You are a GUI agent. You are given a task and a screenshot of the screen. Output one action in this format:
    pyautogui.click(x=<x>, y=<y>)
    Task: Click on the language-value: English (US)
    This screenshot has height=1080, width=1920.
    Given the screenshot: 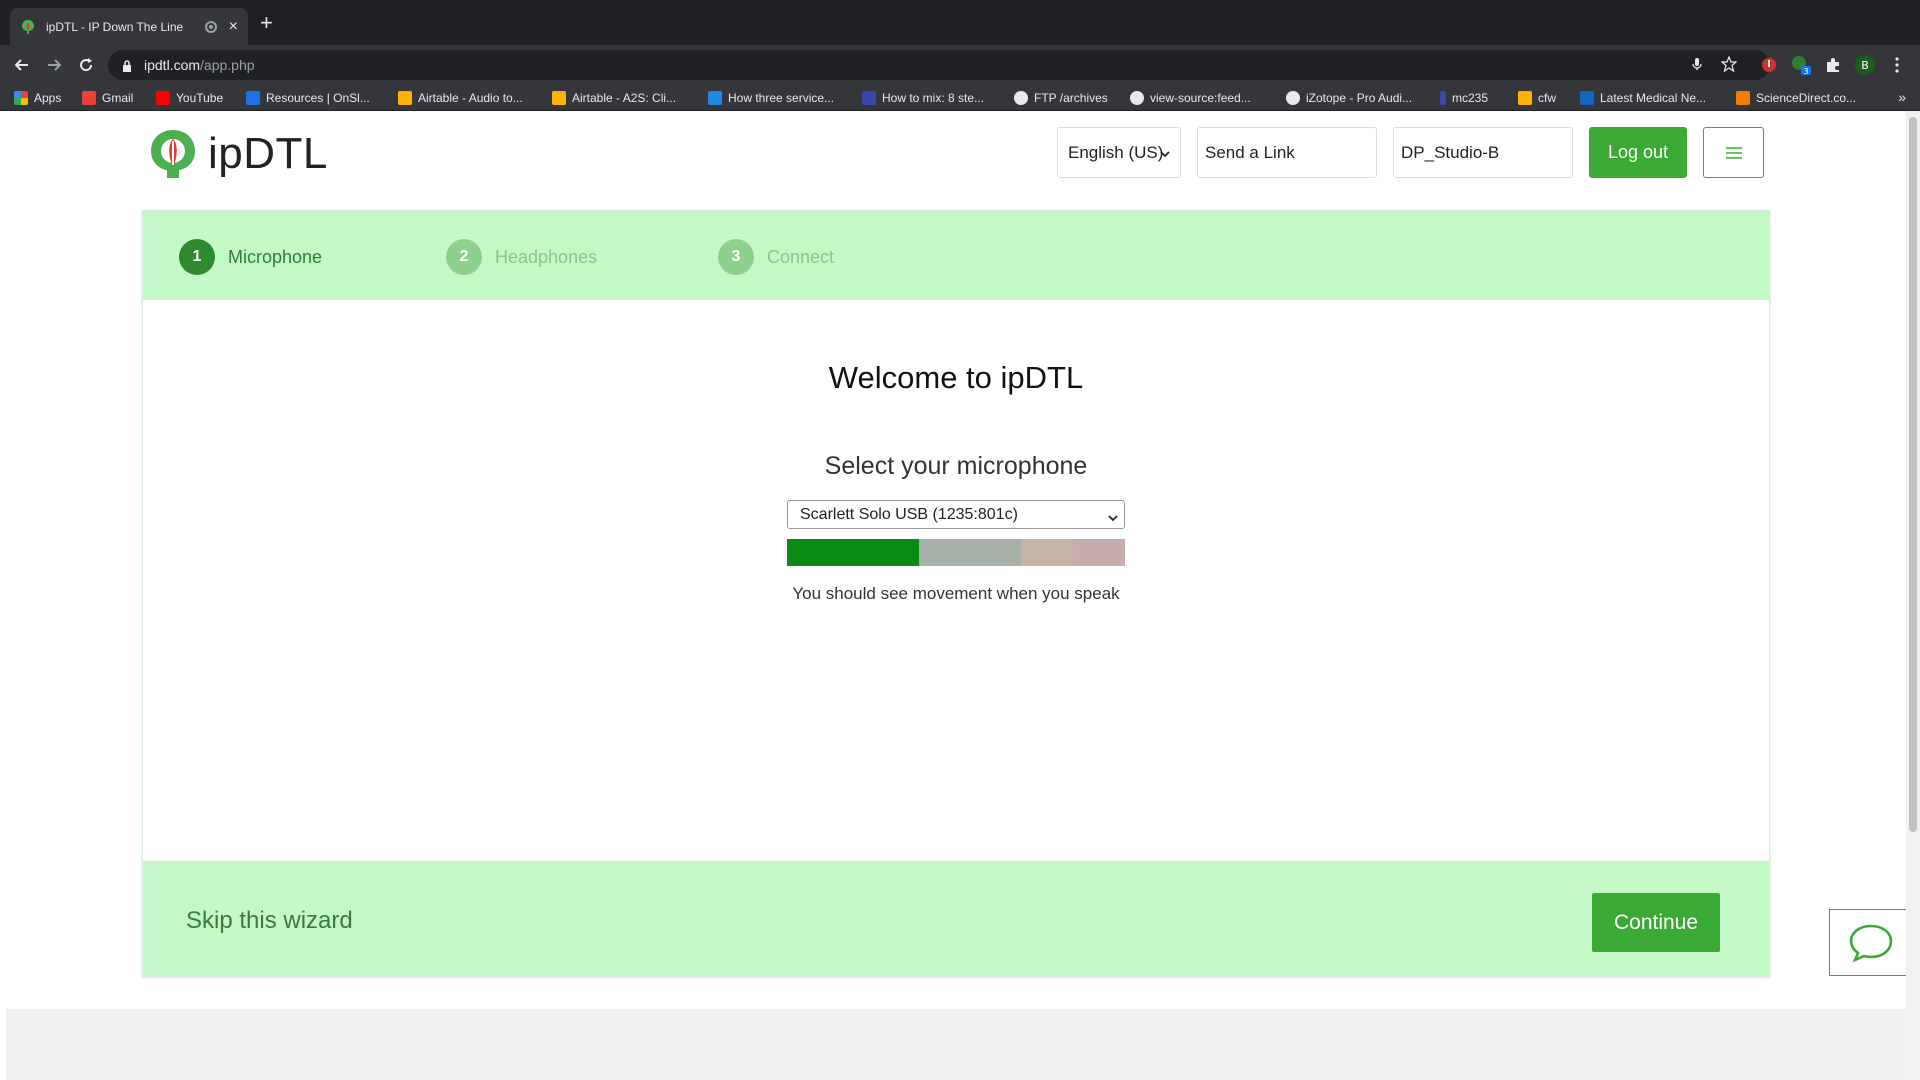 What is the action you would take?
    pyautogui.click(x=1116, y=152)
    